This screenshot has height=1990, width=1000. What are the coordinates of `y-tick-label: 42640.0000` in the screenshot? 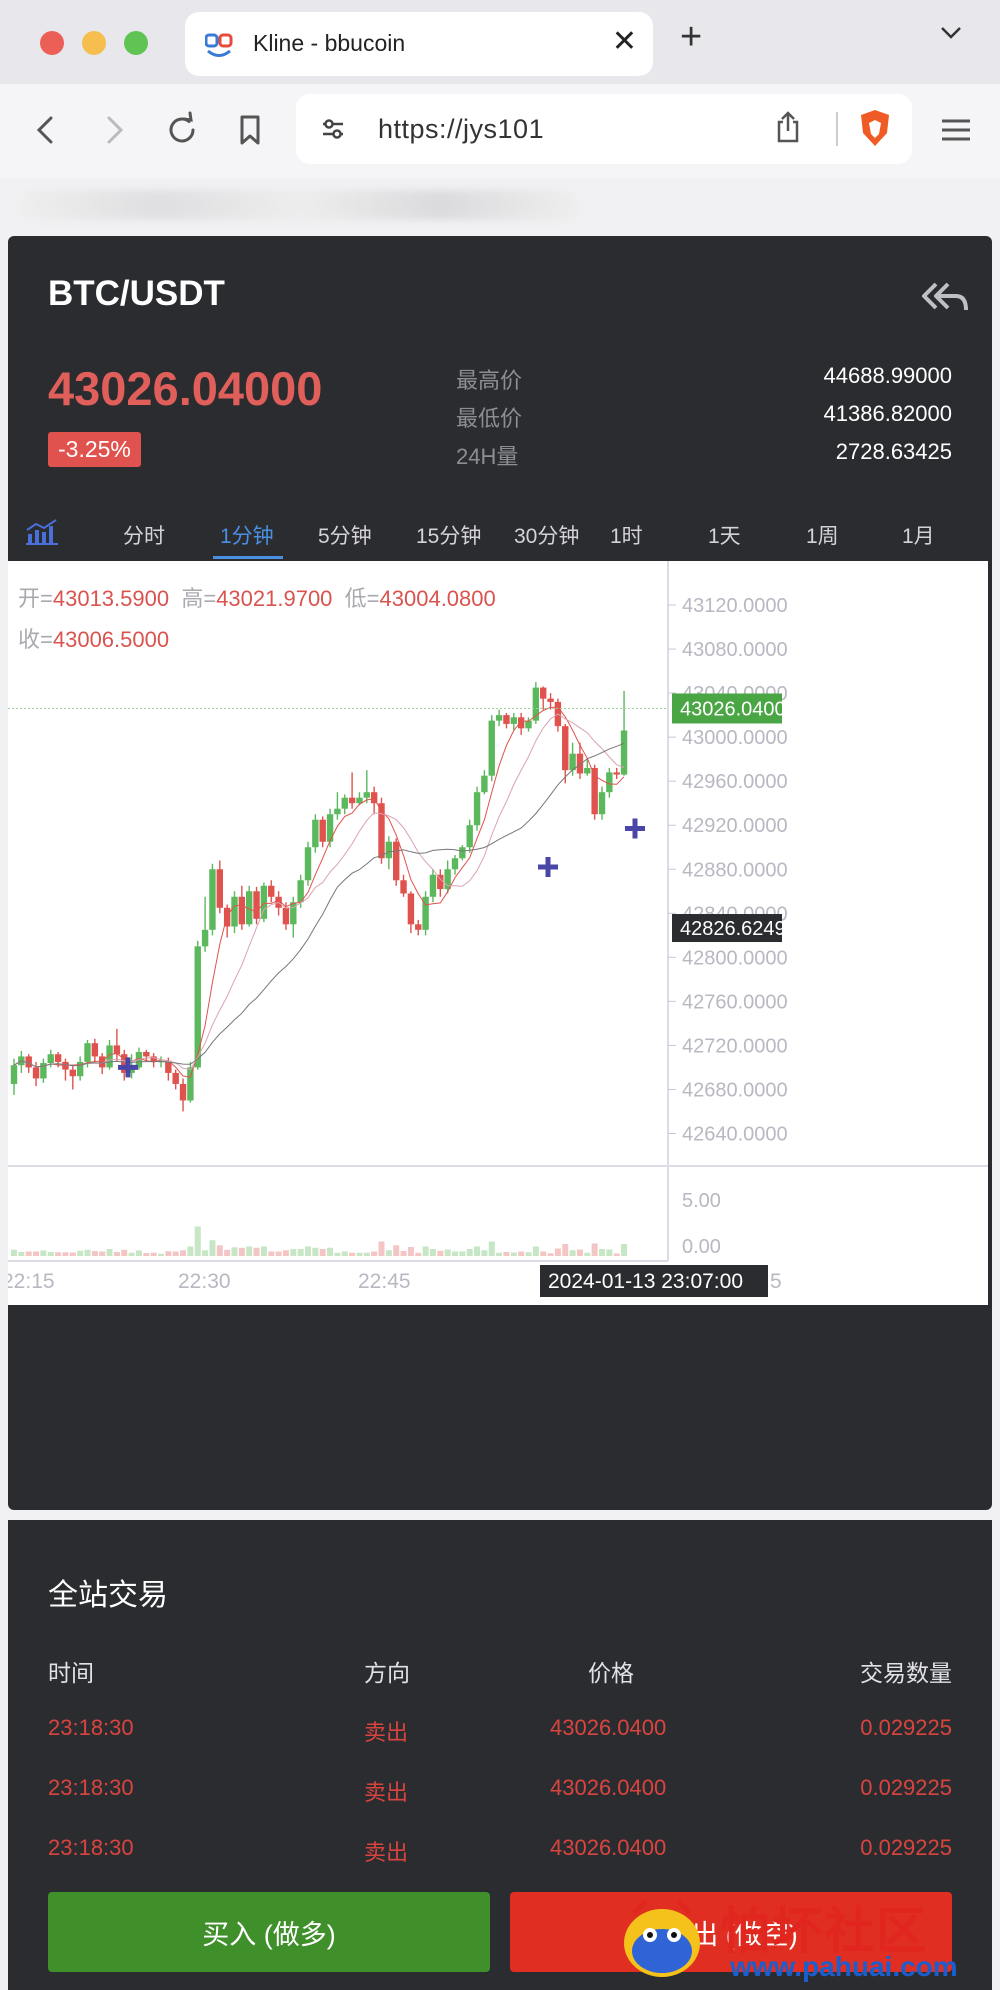 It's located at (735, 1134).